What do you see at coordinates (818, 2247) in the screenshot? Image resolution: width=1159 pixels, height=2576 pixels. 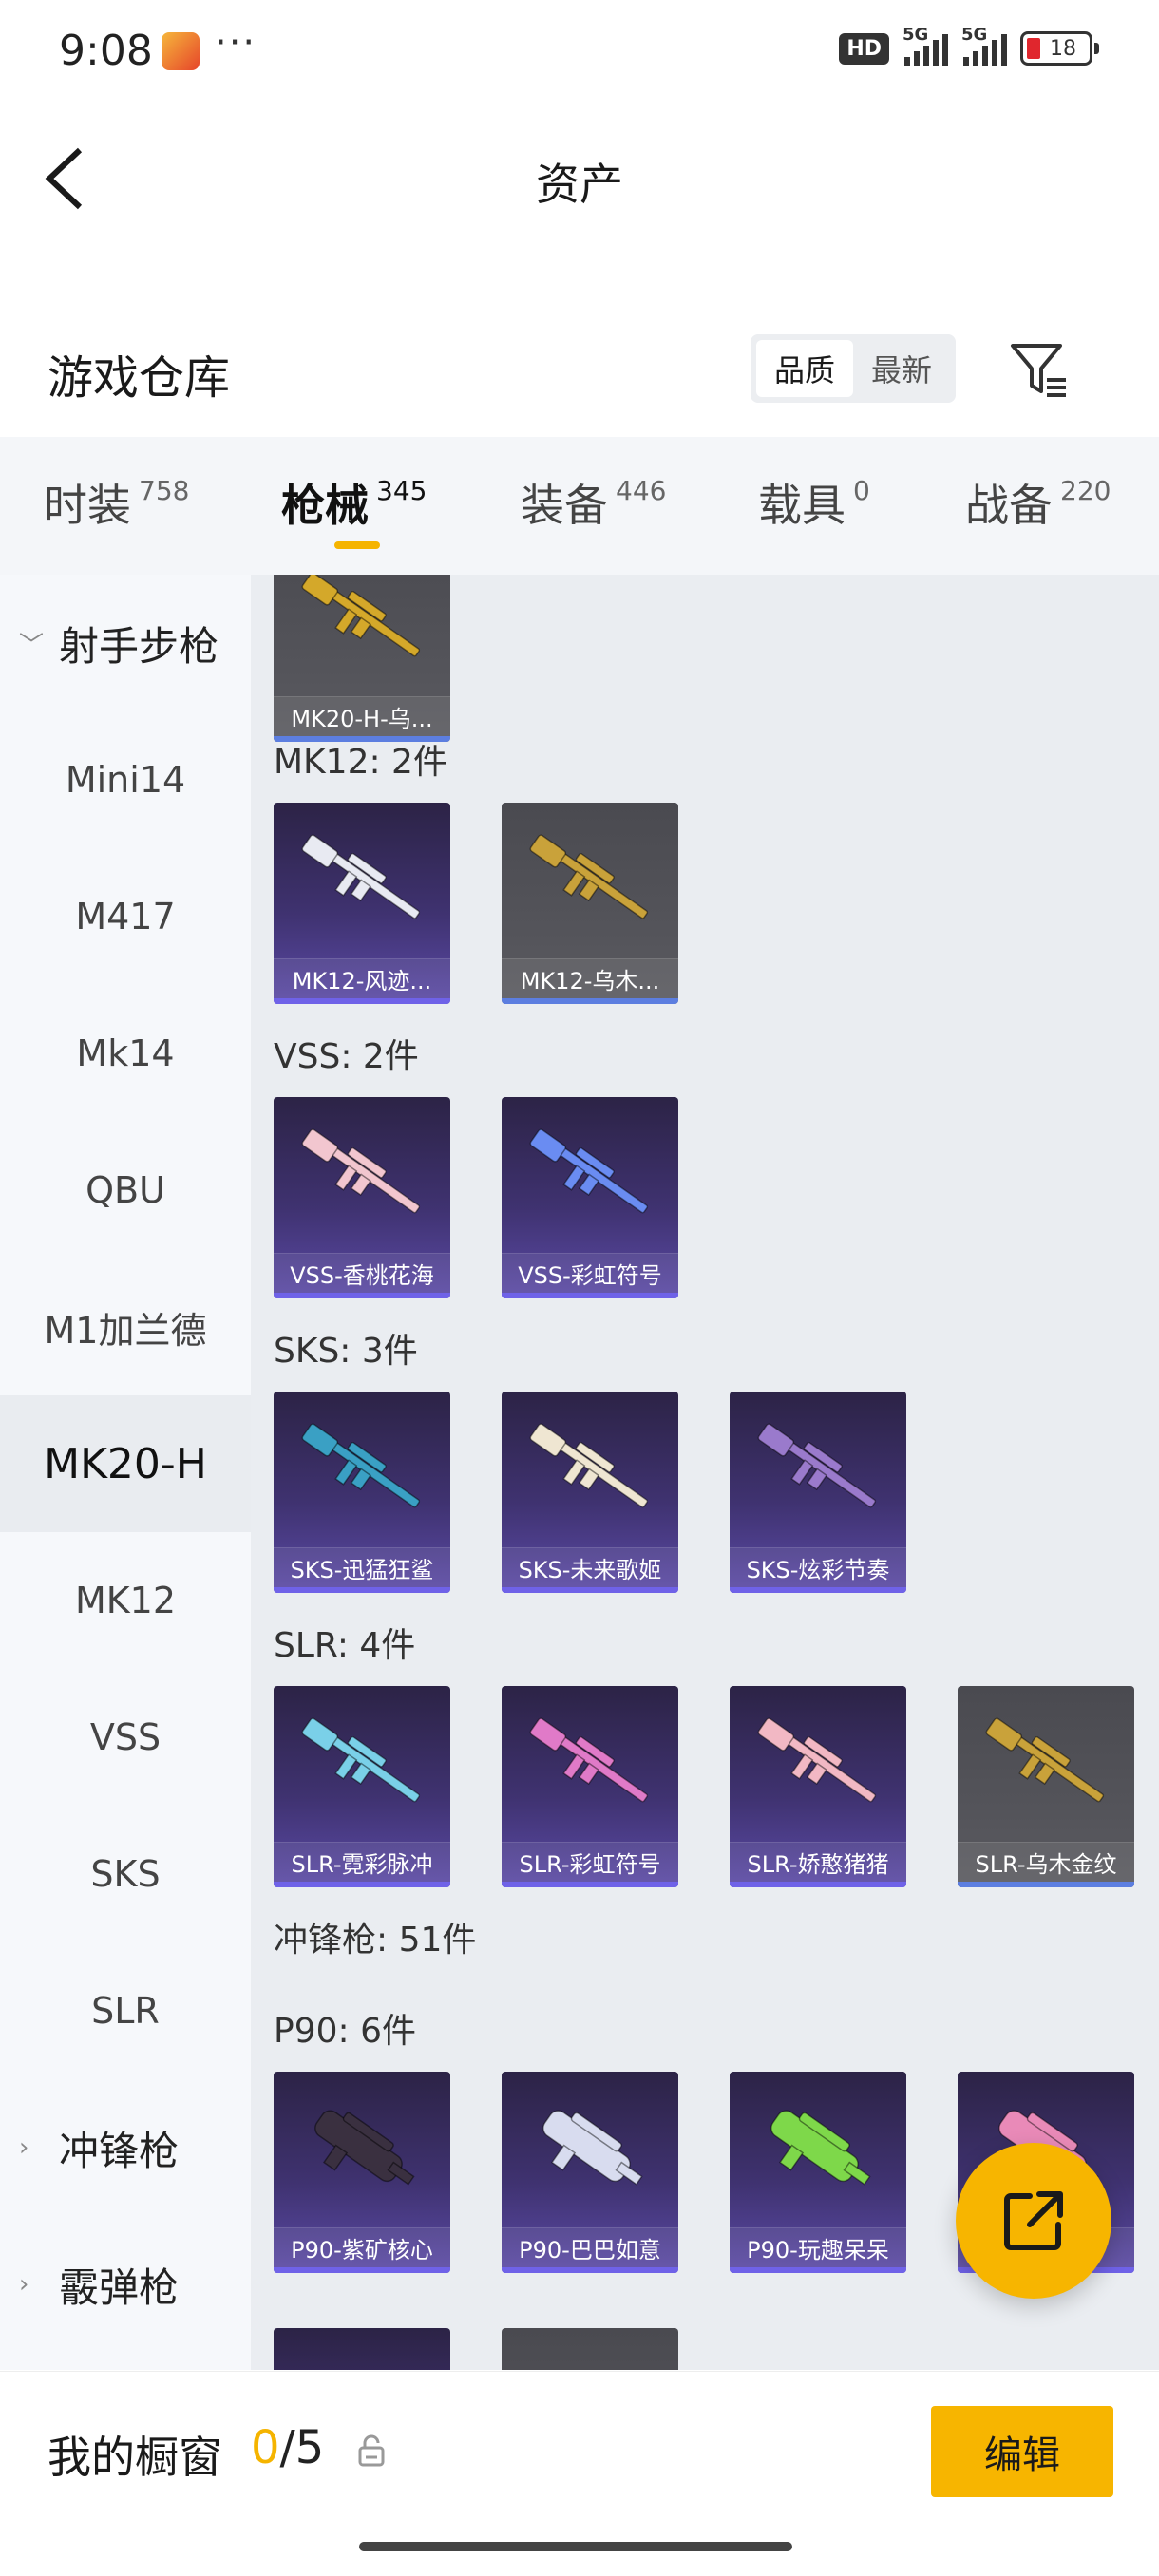 I see `skin-name: P90-玩趣呆呆` at bounding box center [818, 2247].